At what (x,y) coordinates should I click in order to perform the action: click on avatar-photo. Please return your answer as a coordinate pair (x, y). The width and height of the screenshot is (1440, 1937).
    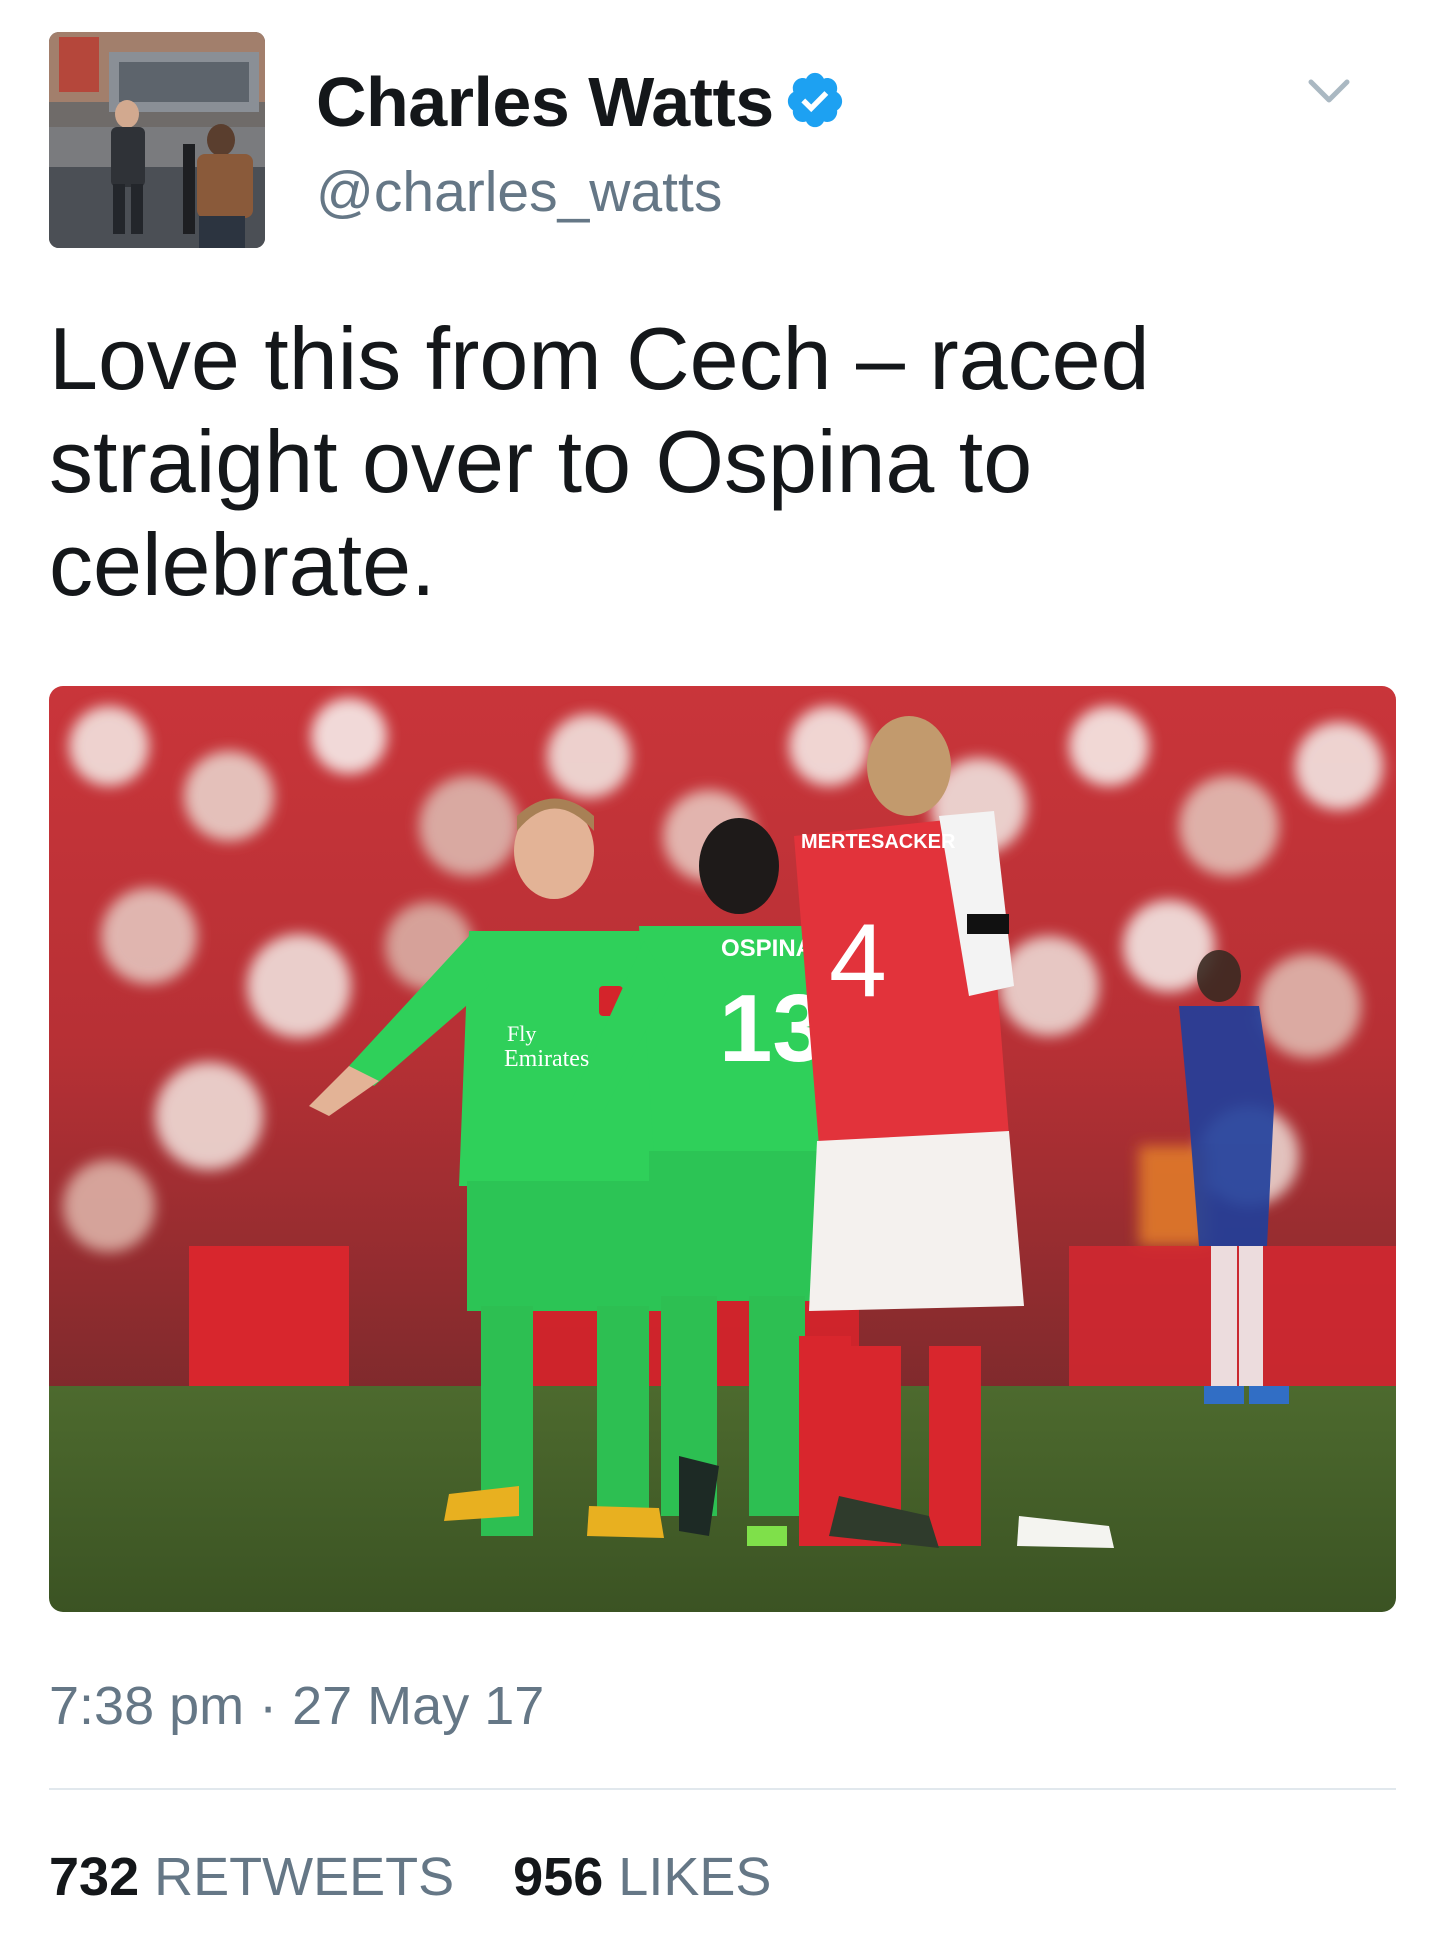
    Looking at the image, I should click on (157, 140).